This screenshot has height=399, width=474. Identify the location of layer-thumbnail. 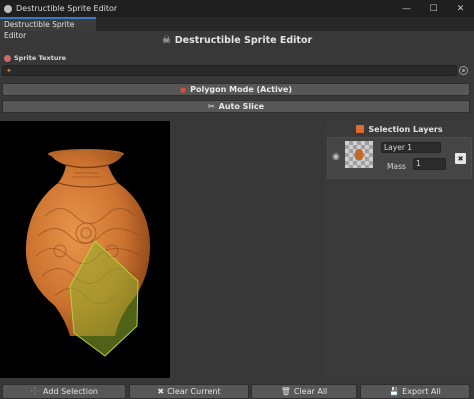
(359, 154).